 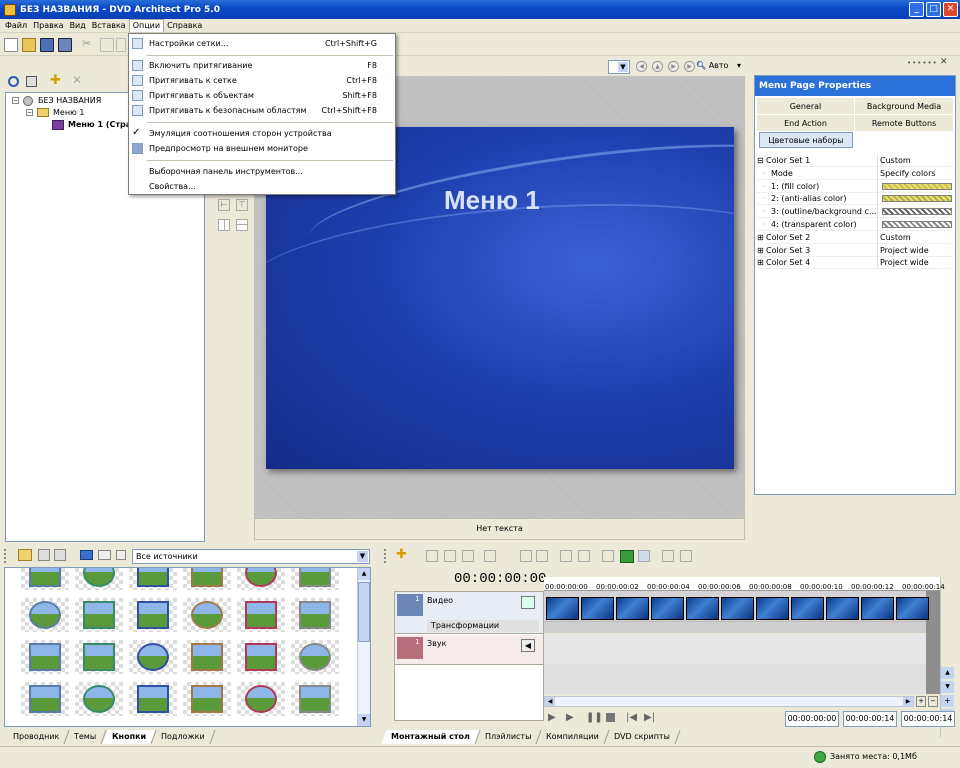 I want to click on menu-aspect-emulation: ✓ Эмуляция соотношения сторон устройства, so click(x=262, y=133).